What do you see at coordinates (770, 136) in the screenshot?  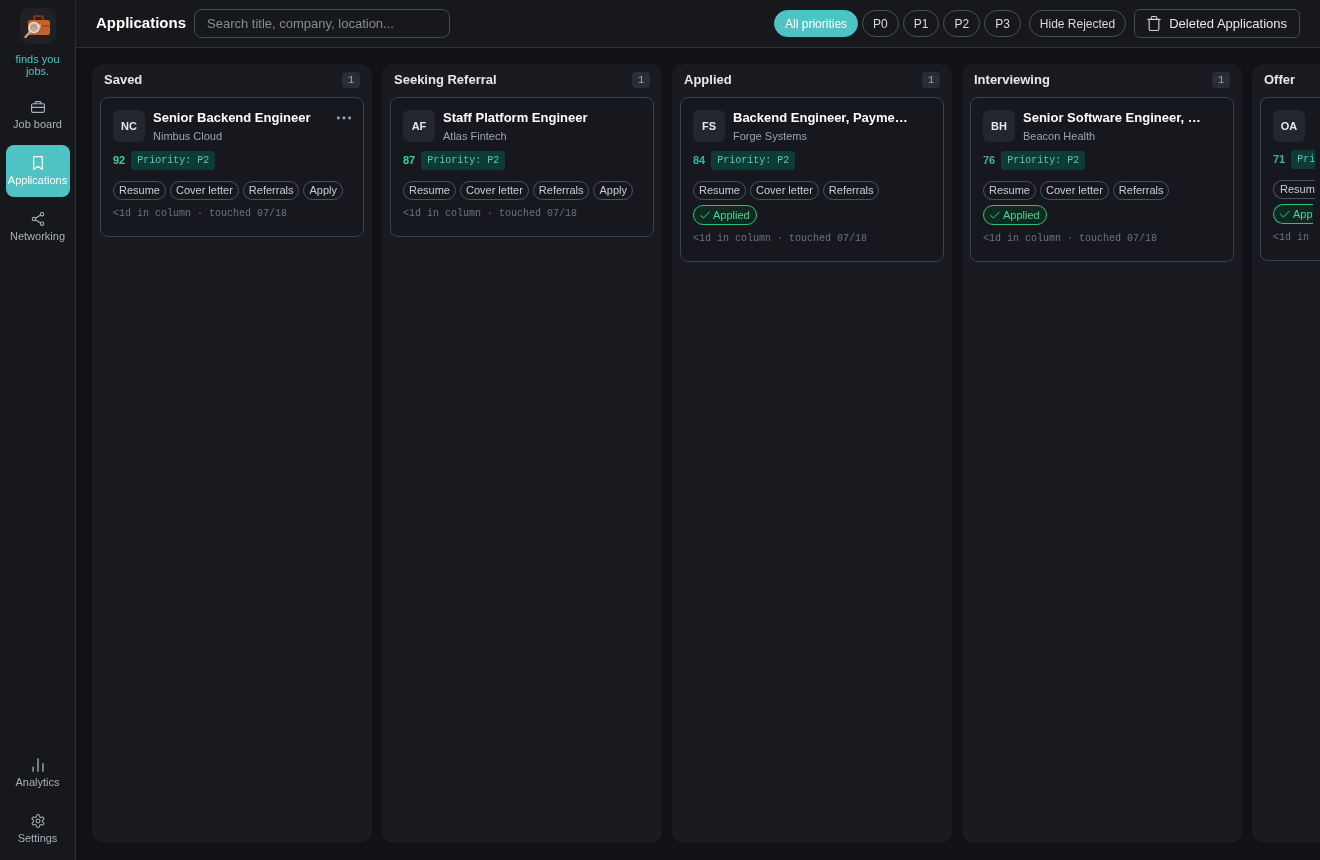 I see `company-name: Forge Systems` at bounding box center [770, 136].